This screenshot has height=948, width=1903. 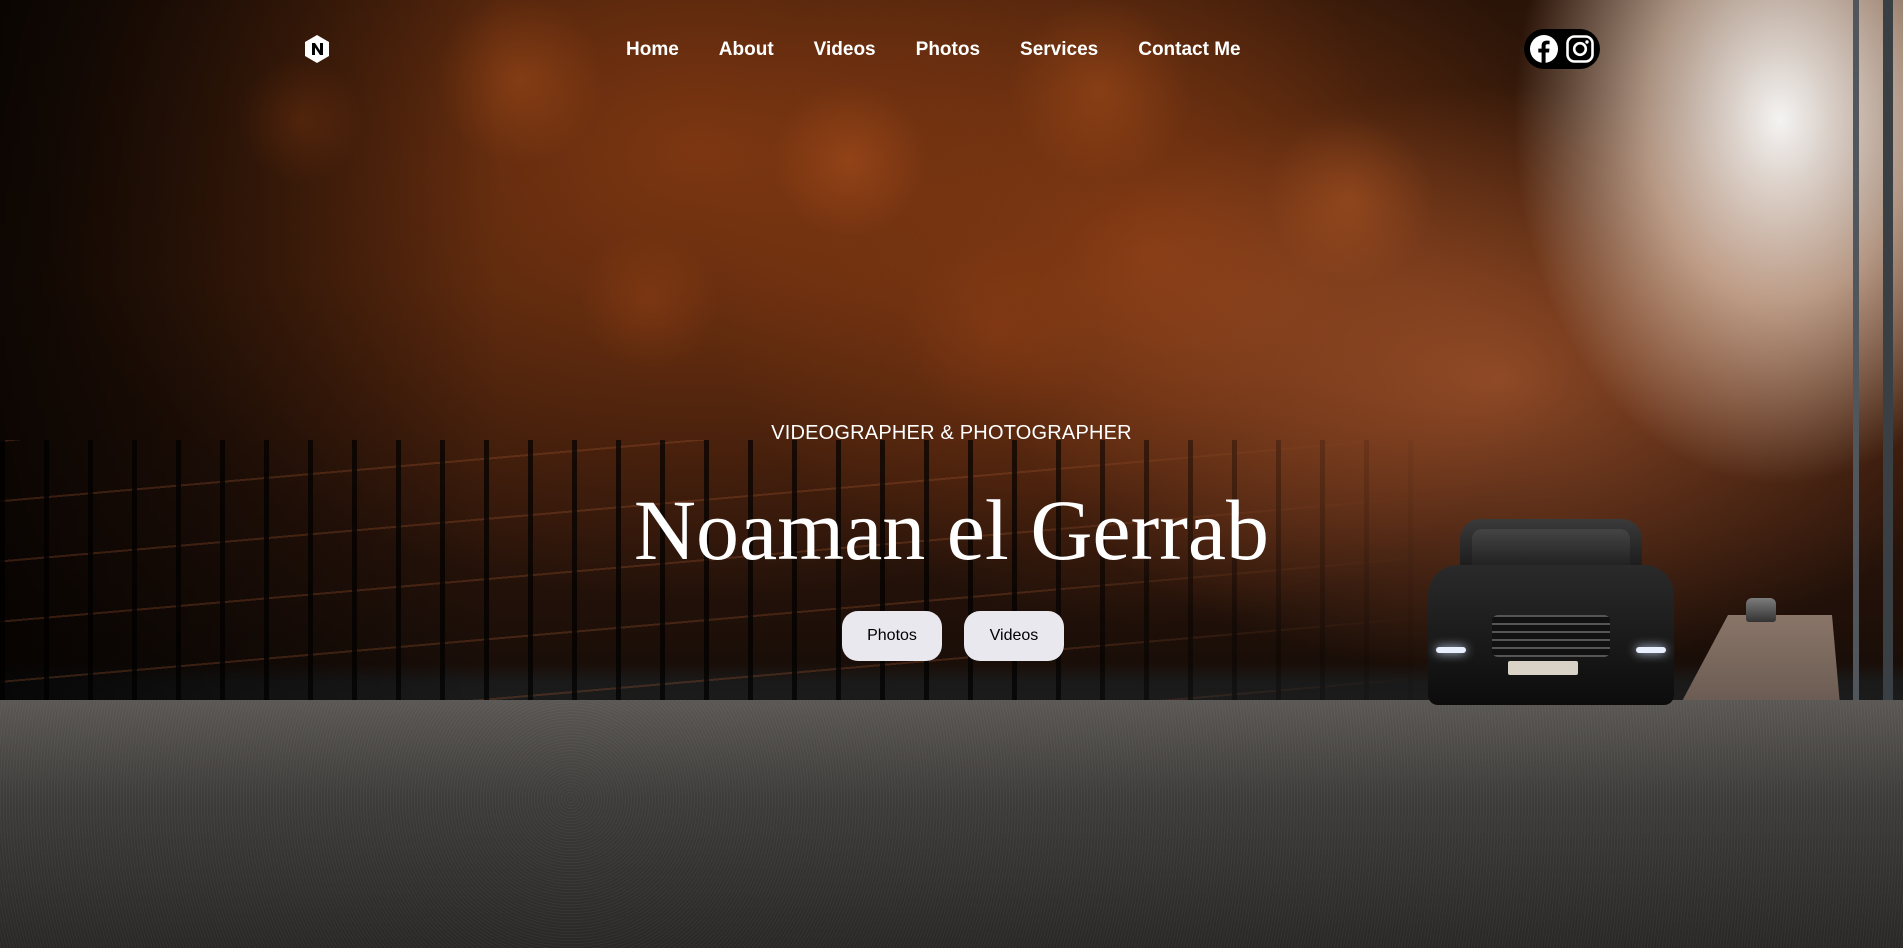 What do you see at coordinates (1189, 50) in the screenshot?
I see `nav-contact-me: Contact Me` at bounding box center [1189, 50].